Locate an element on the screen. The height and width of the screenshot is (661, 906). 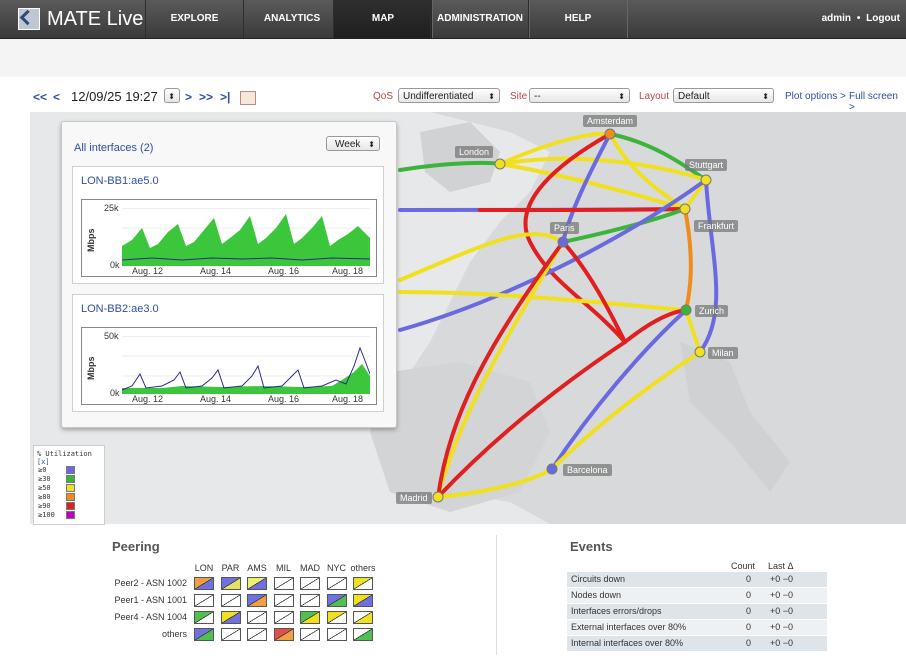
y-min-label: 0k is located at coordinates (115, 265).